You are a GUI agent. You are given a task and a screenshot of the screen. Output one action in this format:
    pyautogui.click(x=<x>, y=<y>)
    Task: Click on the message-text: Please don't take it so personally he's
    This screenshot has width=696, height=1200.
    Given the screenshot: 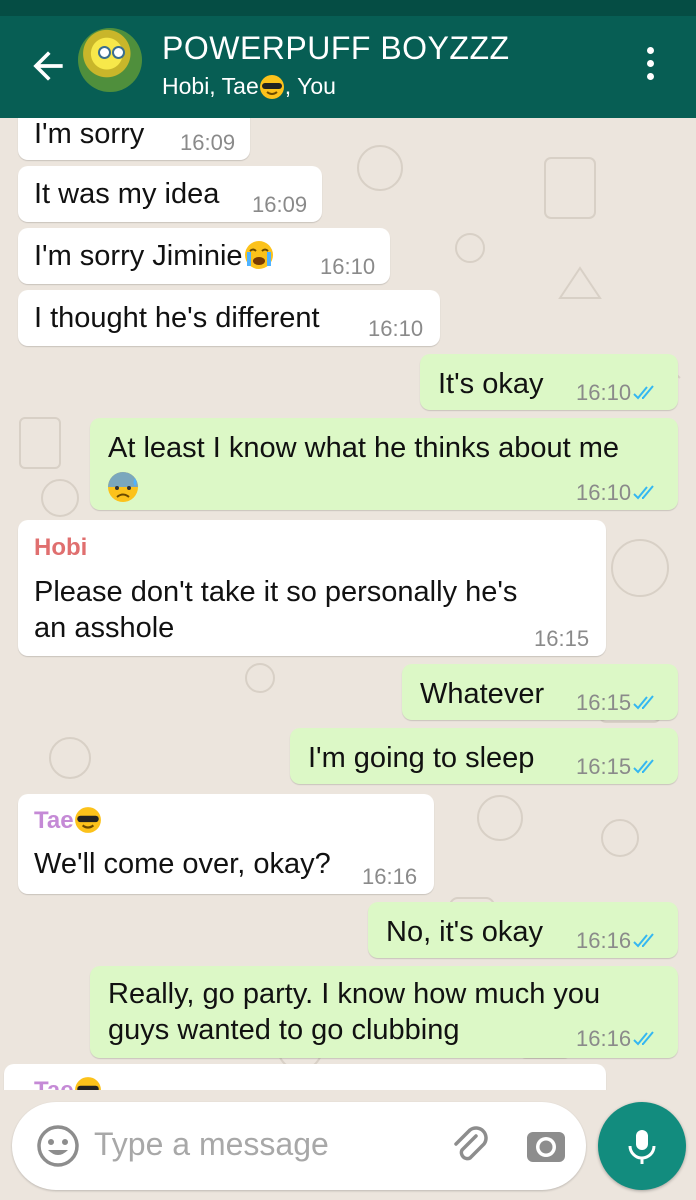 What is the action you would take?
    pyautogui.click(x=276, y=592)
    